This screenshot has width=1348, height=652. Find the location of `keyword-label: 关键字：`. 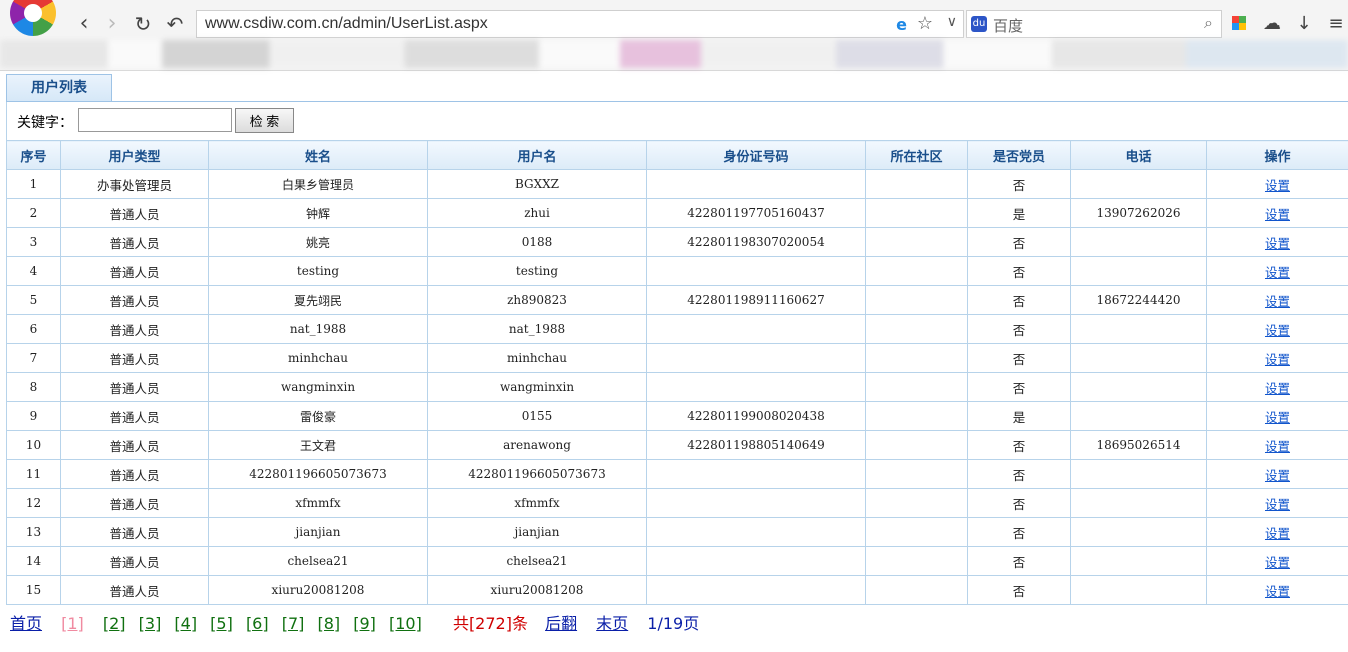

keyword-label: 关键字： is located at coordinates (45, 123).